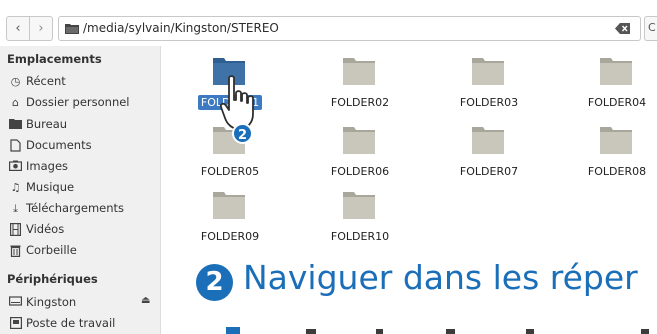 This screenshot has width=657, height=334. I want to click on file-item-folder04: FOLDER04, so click(609, 81).